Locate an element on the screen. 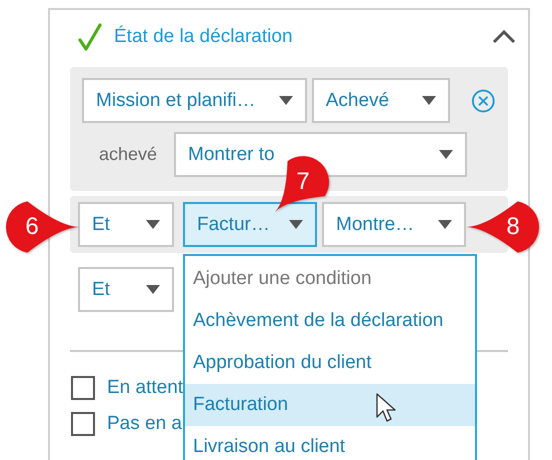 The image size is (552, 460). checkbox-label: En attent is located at coordinates (145, 388).